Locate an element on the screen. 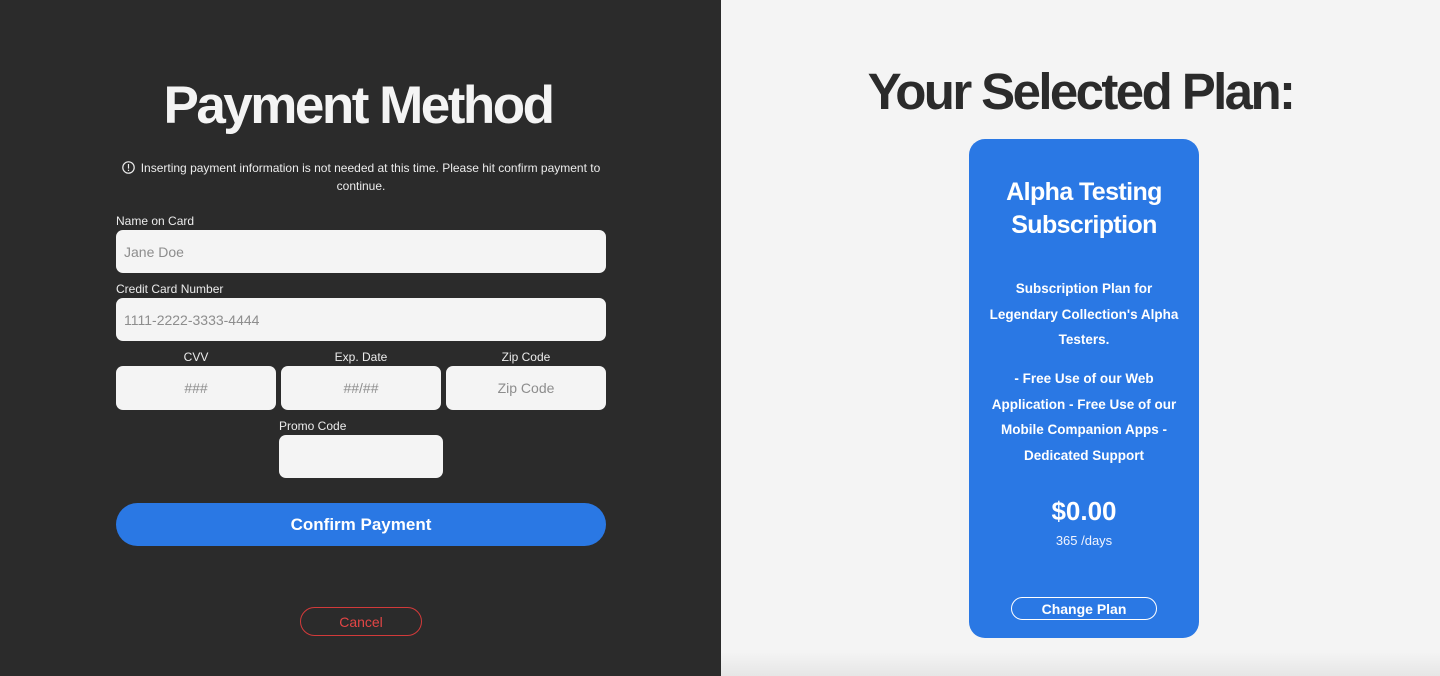  cvv-input is located at coordinates (196, 388).